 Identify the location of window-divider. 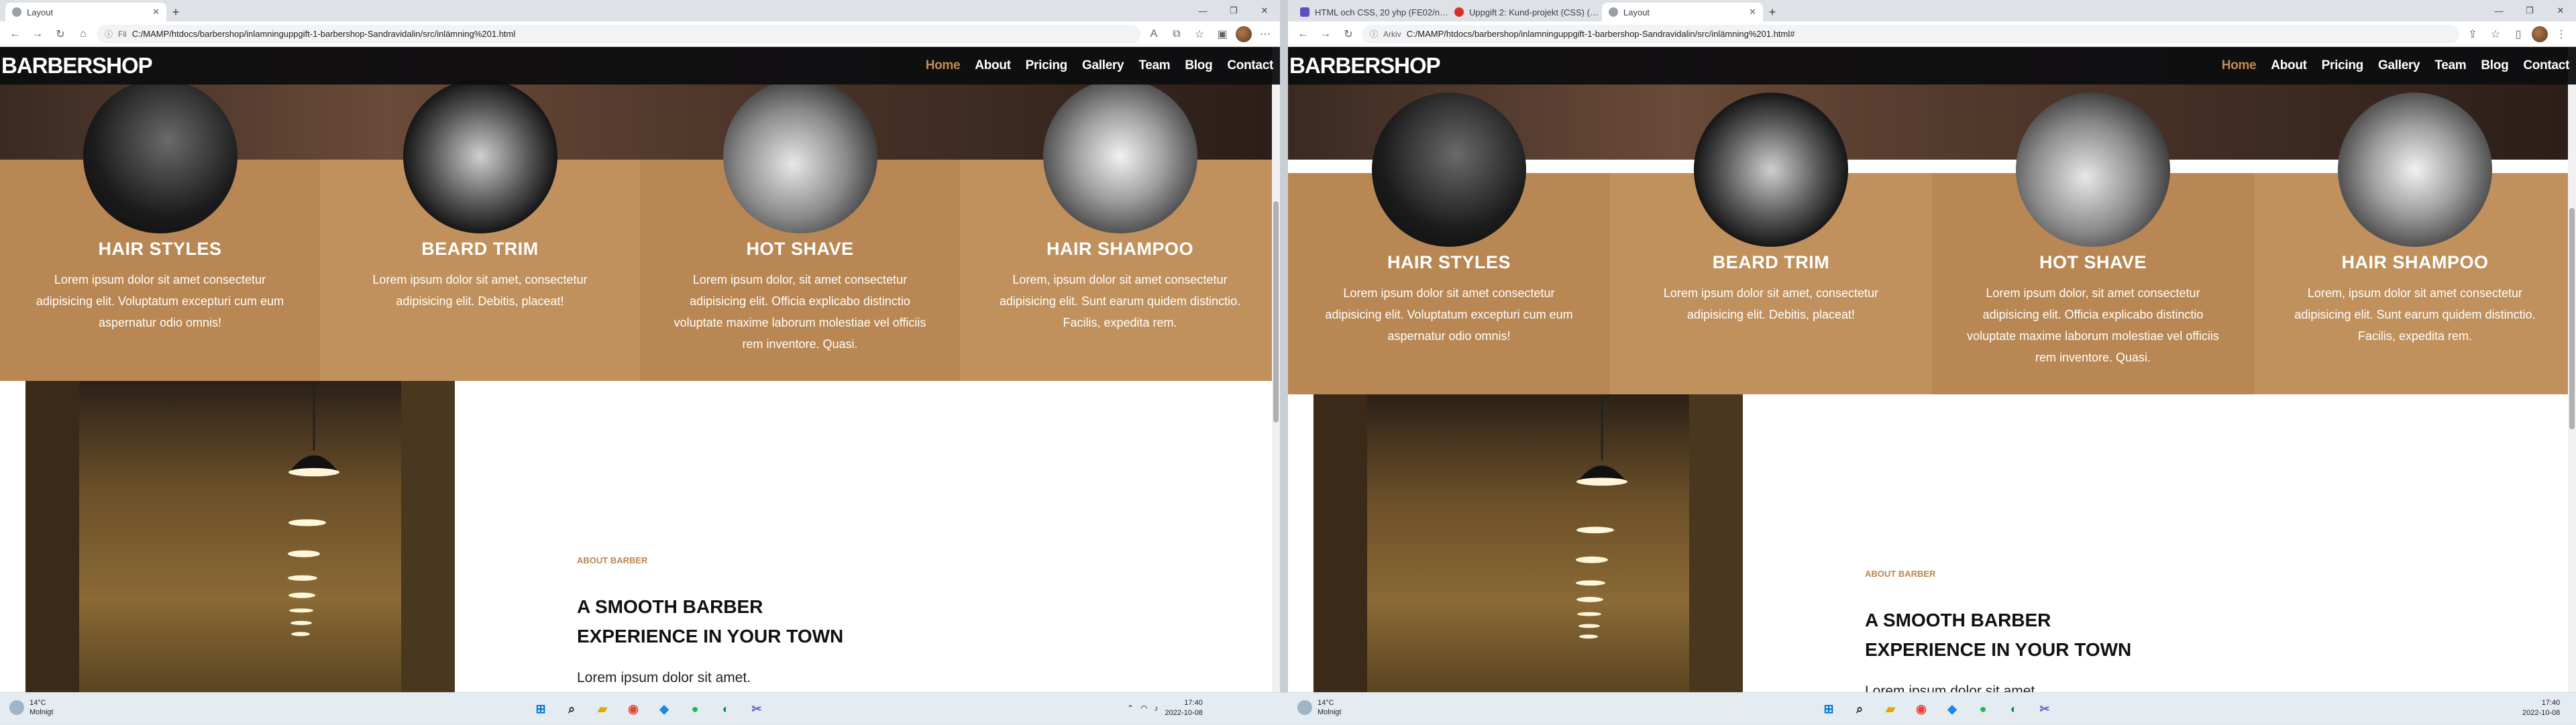
(1284, 346).